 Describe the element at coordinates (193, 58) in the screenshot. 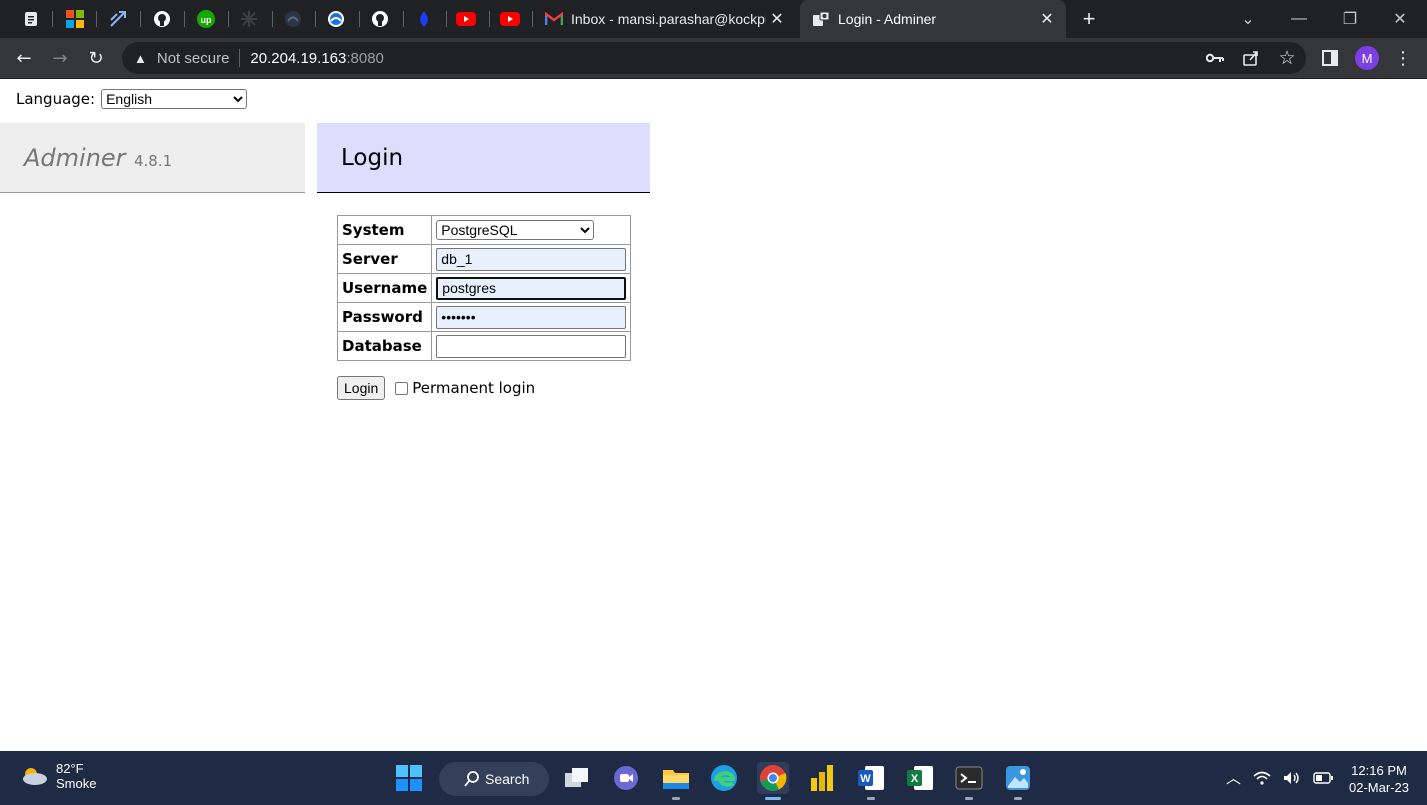

I see `security-status: Not secure` at that location.